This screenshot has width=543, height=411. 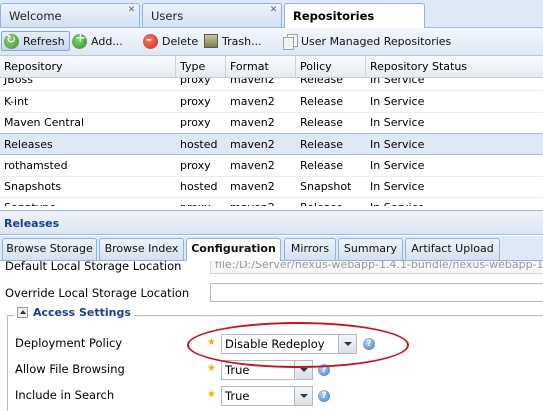 What do you see at coordinates (69, 343) in the screenshot?
I see `deployment-policy-label: Deployment Policy` at bounding box center [69, 343].